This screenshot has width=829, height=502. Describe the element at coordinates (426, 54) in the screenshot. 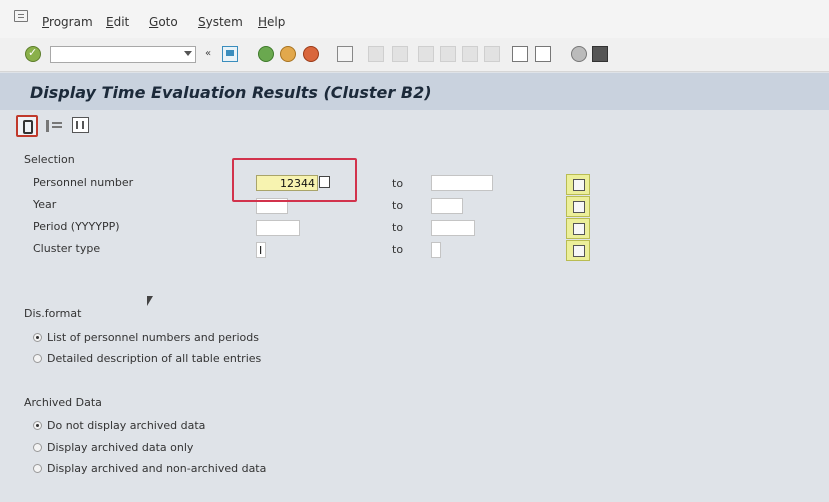

I see `first-page-icon` at that location.